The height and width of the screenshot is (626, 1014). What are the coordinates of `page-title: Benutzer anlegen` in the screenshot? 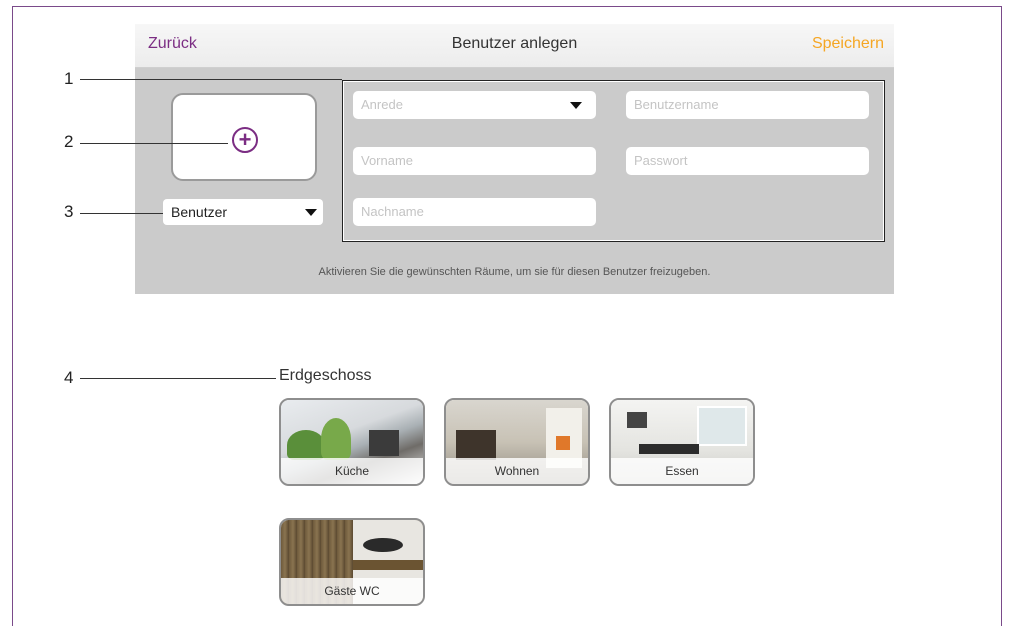 It's located at (514, 43).